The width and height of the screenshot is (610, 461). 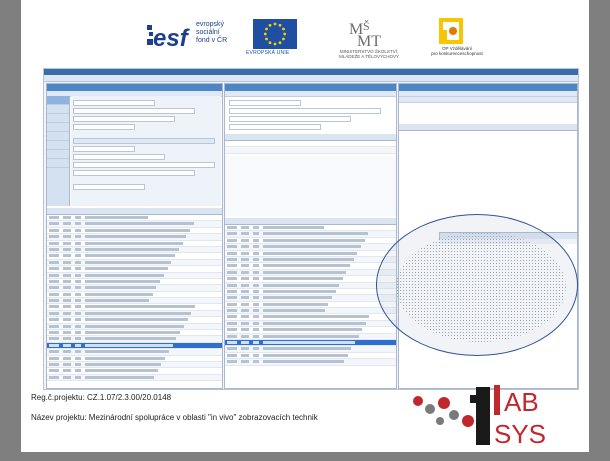 What do you see at coordinates (208, 32) in the screenshot?
I see `esf-line-2: sociální` at bounding box center [208, 32].